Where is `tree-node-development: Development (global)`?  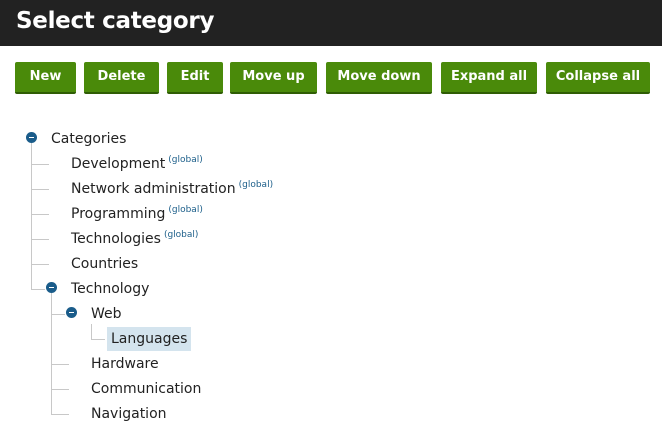 tree-node-development: Development (global) is located at coordinates (137, 164).